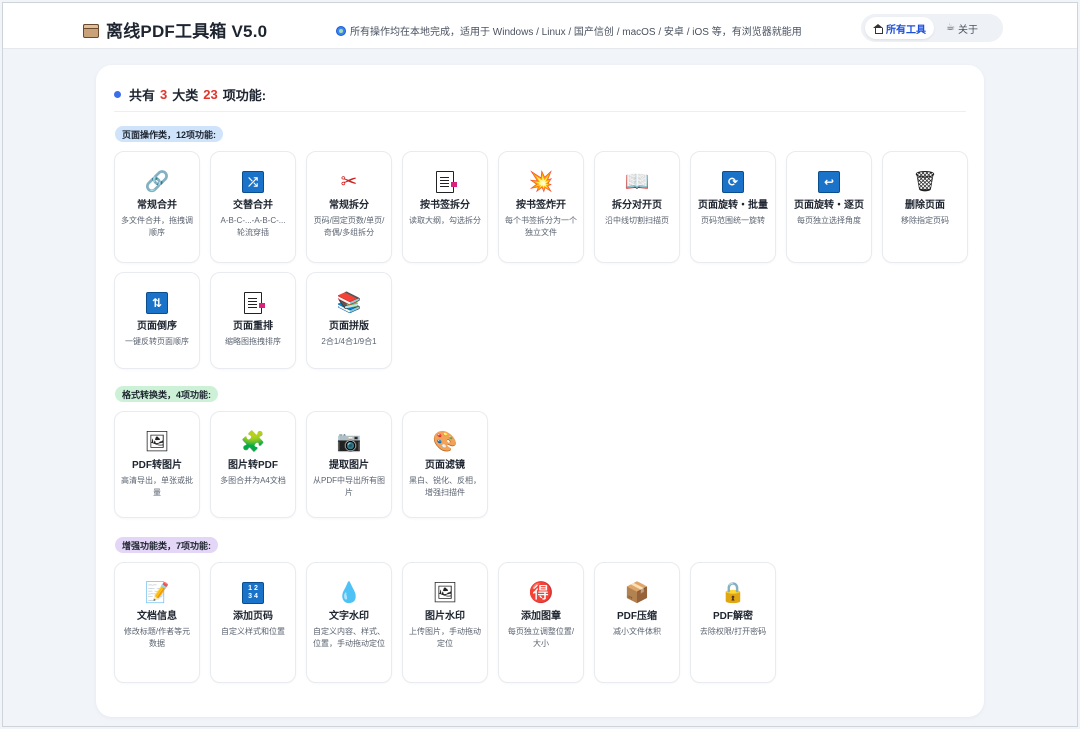  What do you see at coordinates (253, 320) in the screenshot?
I see `tool-card-reorder-pages: 页面重排 缩略图拖拽排序` at bounding box center [253, 320].